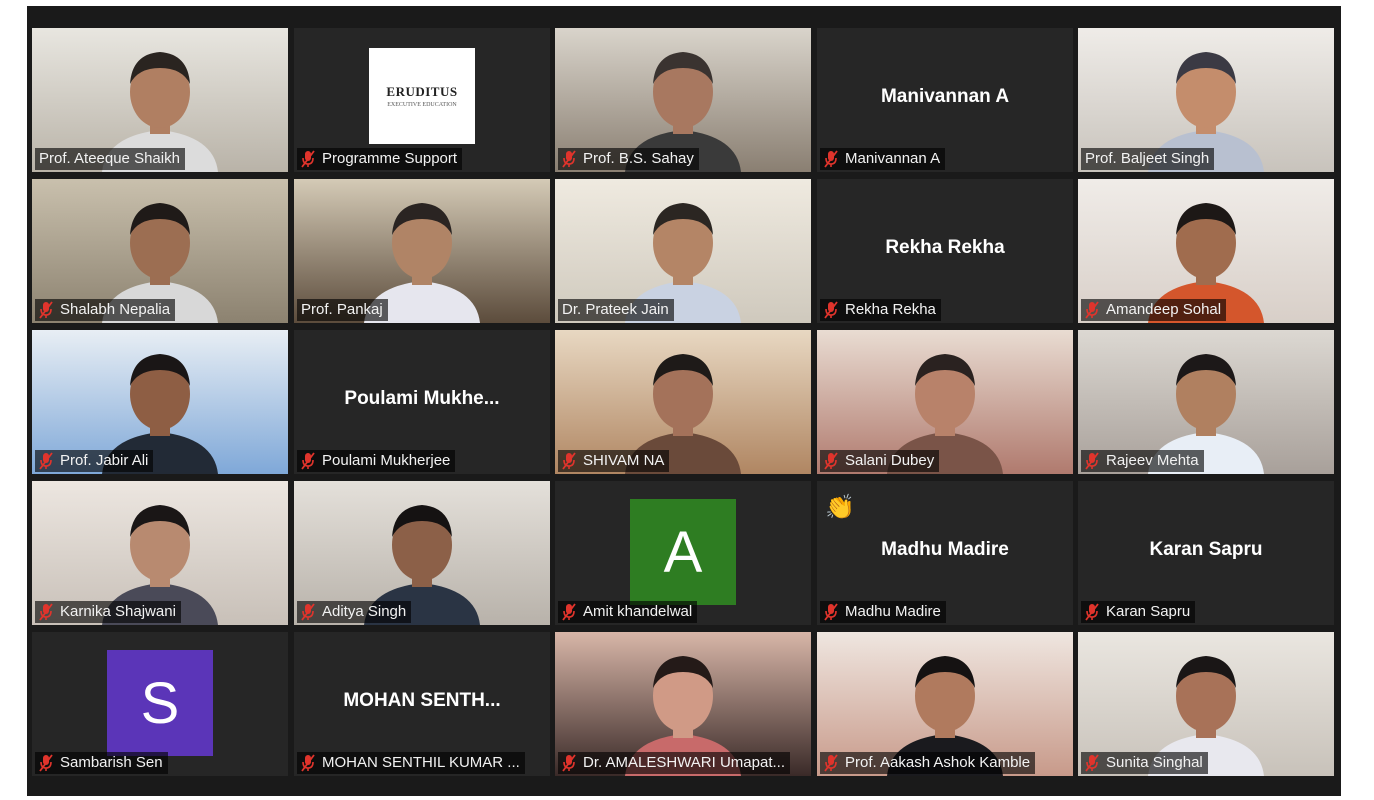 The height and width of the screenshot is (800, 1374). Describe the element at coordinates (893, 611) in the screenshot. I see `participant-name: Madhu Madire` at that location.